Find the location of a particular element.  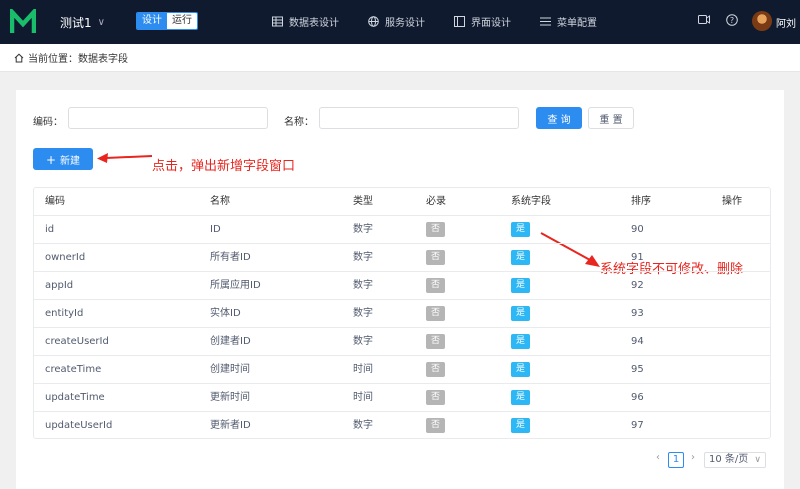

nav-ui-design: 界面设计 is located at coordinates (482, 21).